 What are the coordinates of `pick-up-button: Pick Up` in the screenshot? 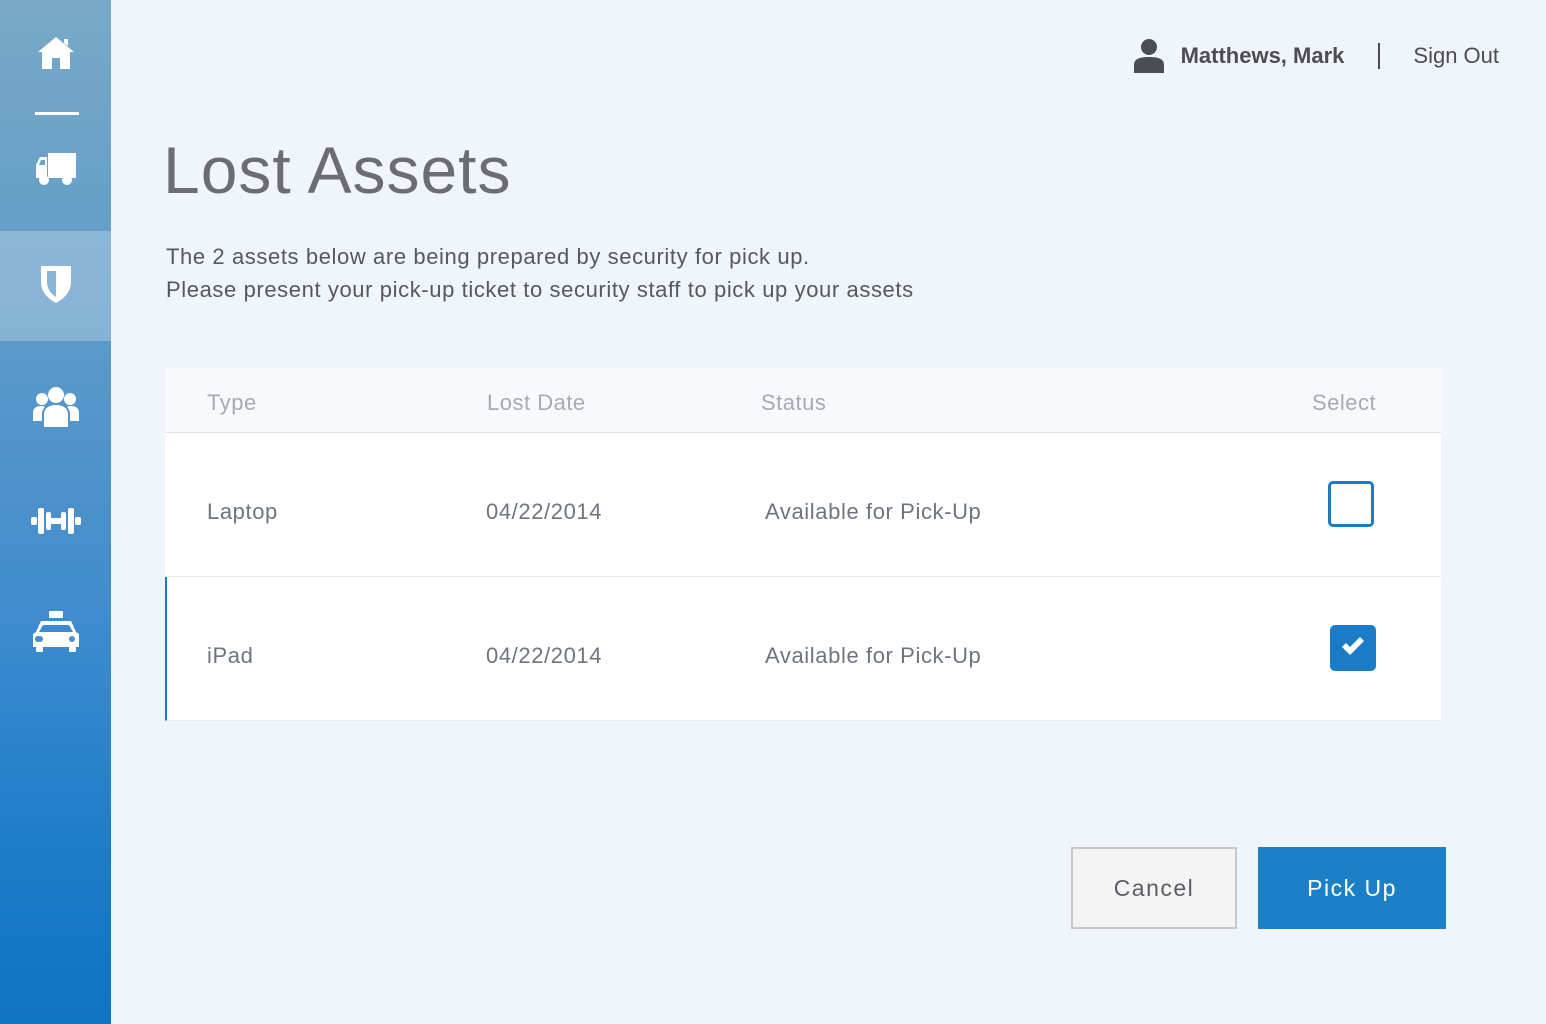 It's located at (1352, 888).